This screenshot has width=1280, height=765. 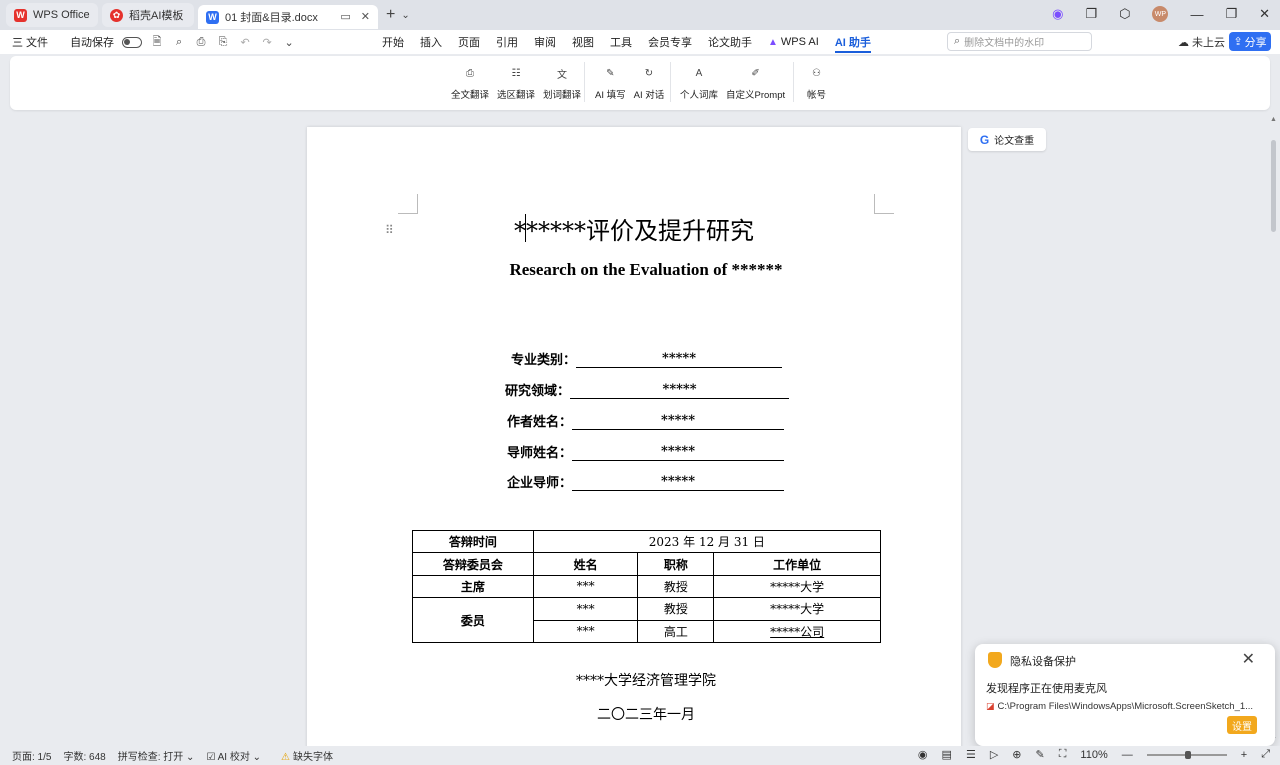 I want to click on account-label: 帐号, so click(x=817, y=95).